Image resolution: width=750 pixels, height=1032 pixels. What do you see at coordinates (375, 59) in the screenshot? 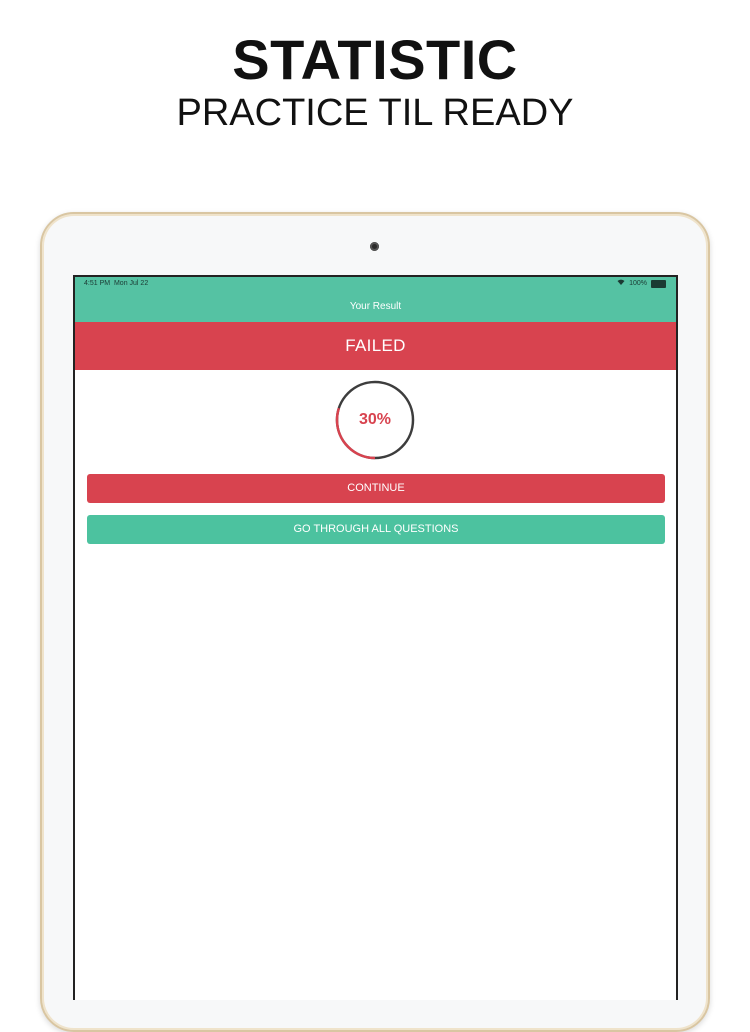
I see `promo-title: STATISTIC` at bounding box center [375, 59].